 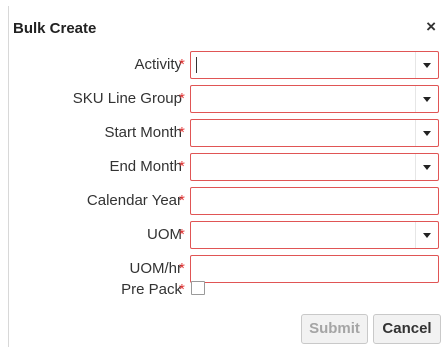 I want to click on start-month-label: Start Month, so click(x=143, y=132).